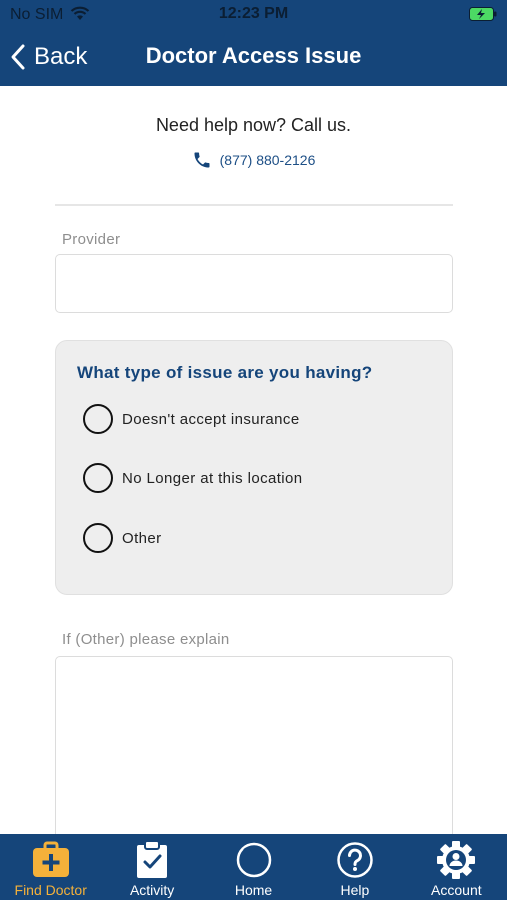 This screenshot has width=507, height=900. I want to click on tab-activity: Activity, so click(151, 867).